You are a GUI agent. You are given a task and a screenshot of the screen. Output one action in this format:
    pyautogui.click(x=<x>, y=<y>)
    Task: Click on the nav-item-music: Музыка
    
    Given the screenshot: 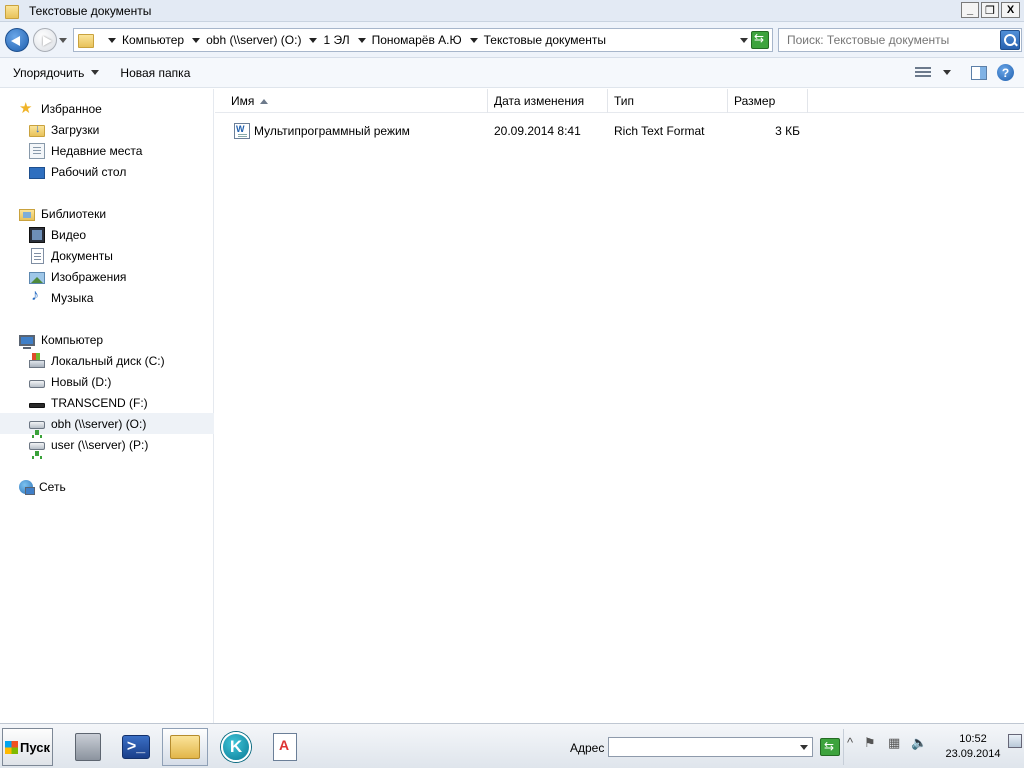 What is the action you would take?
    pyautogui.click(x=107, y=297)
    